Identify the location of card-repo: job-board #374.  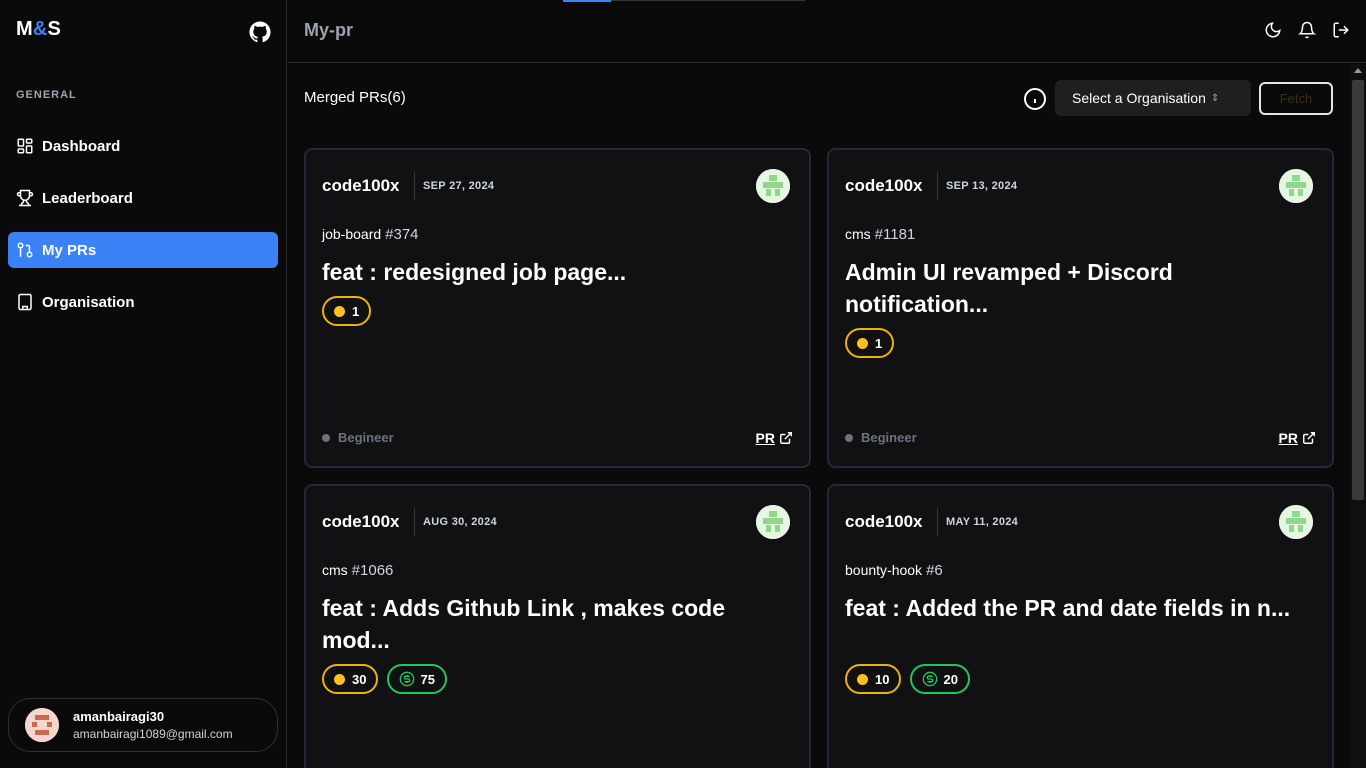
(370, 234).